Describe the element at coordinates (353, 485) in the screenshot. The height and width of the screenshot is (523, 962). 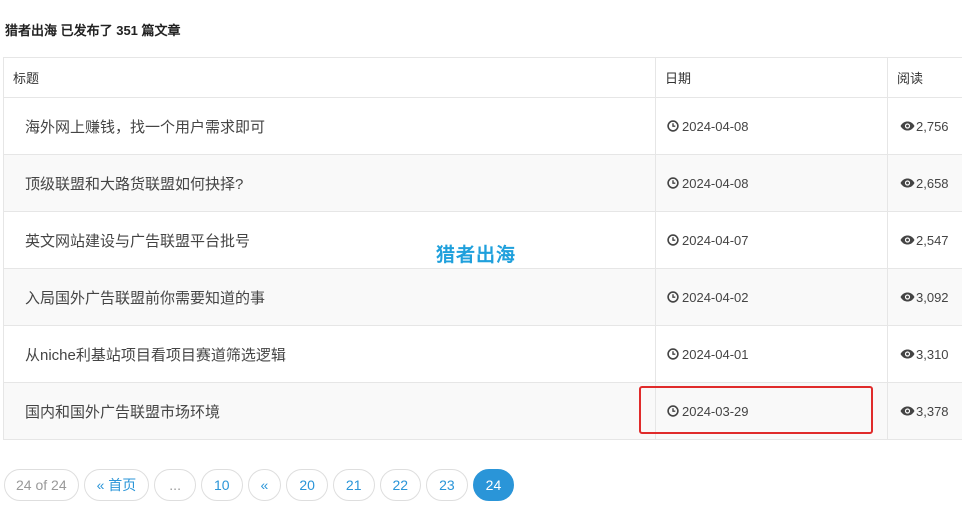
I see `page-21-button: 21` at that location.